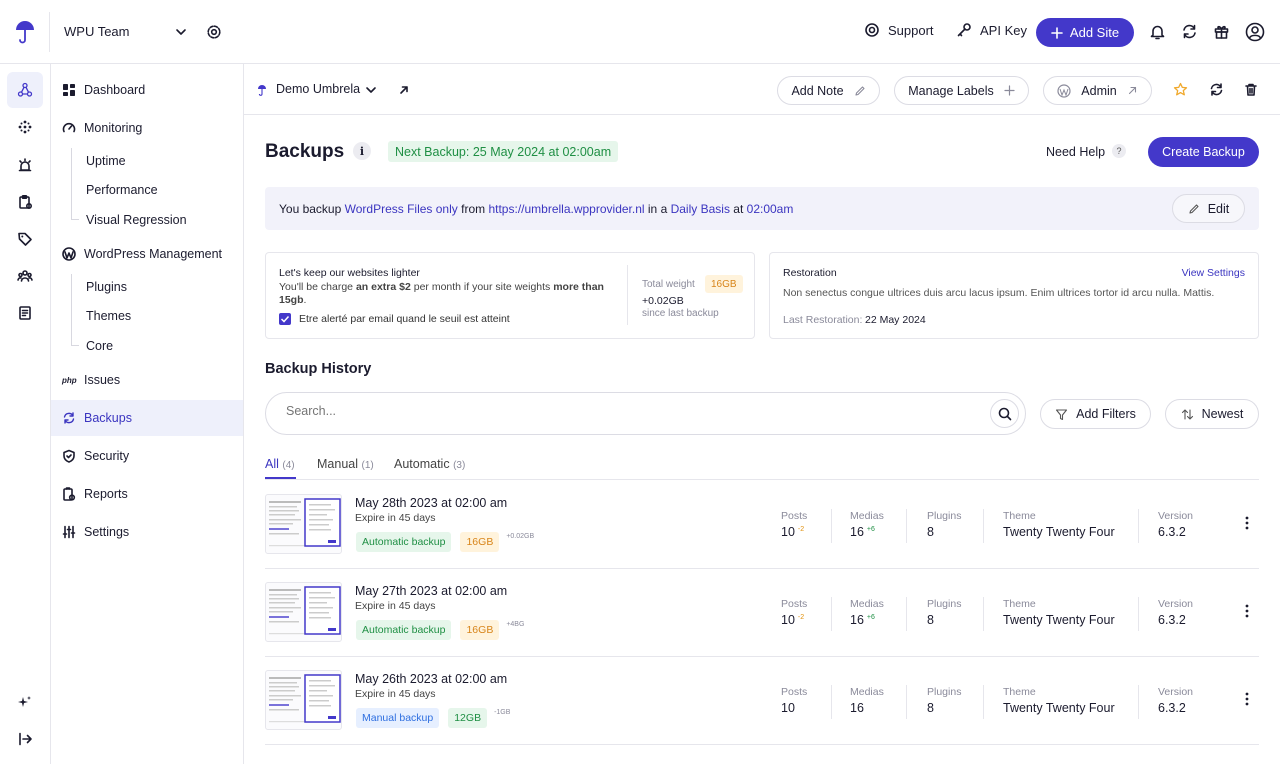  Describe the element at coordinates (25, 702) in the screenshot. I see `sparkles-icon` at that location.